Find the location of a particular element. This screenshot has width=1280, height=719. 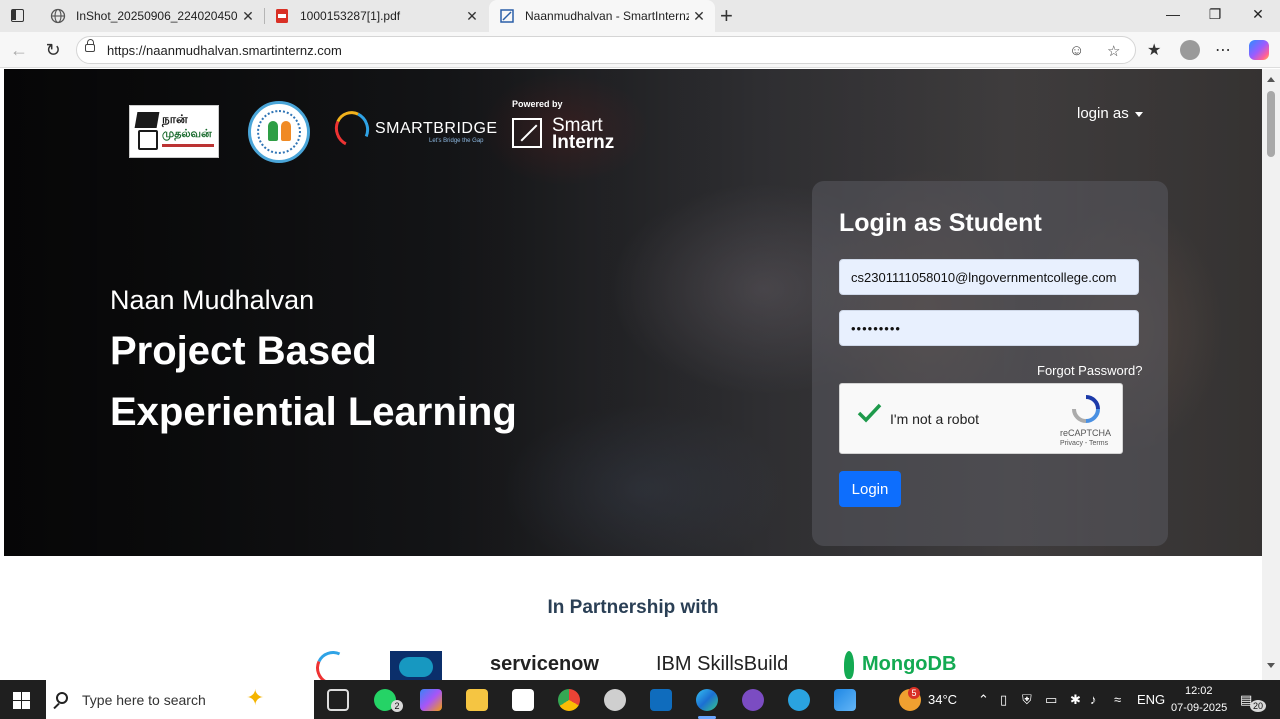

password-field is located at coordinates (989, 328).